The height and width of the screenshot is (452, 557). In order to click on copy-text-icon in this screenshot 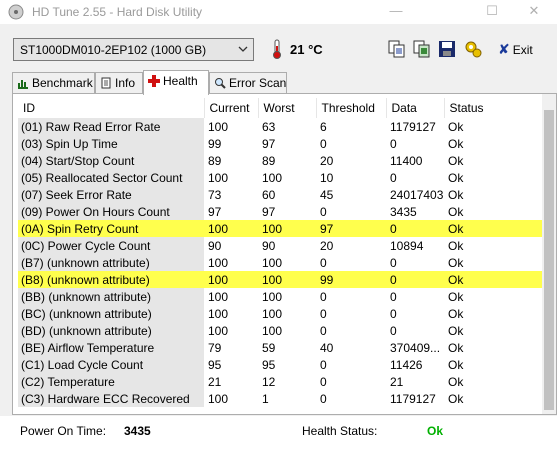, I will do `click(397, 49)`.